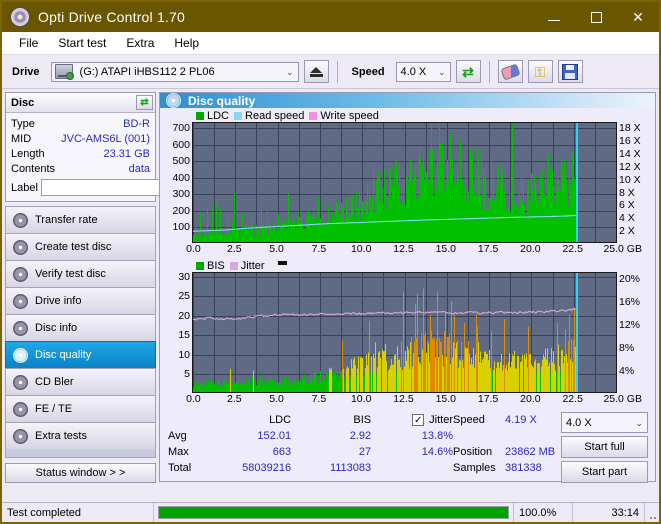 The height and width of the screenshot is (524, 661). I want to click on sidebar-item-drive-info: Drive info, so click(80, 300).